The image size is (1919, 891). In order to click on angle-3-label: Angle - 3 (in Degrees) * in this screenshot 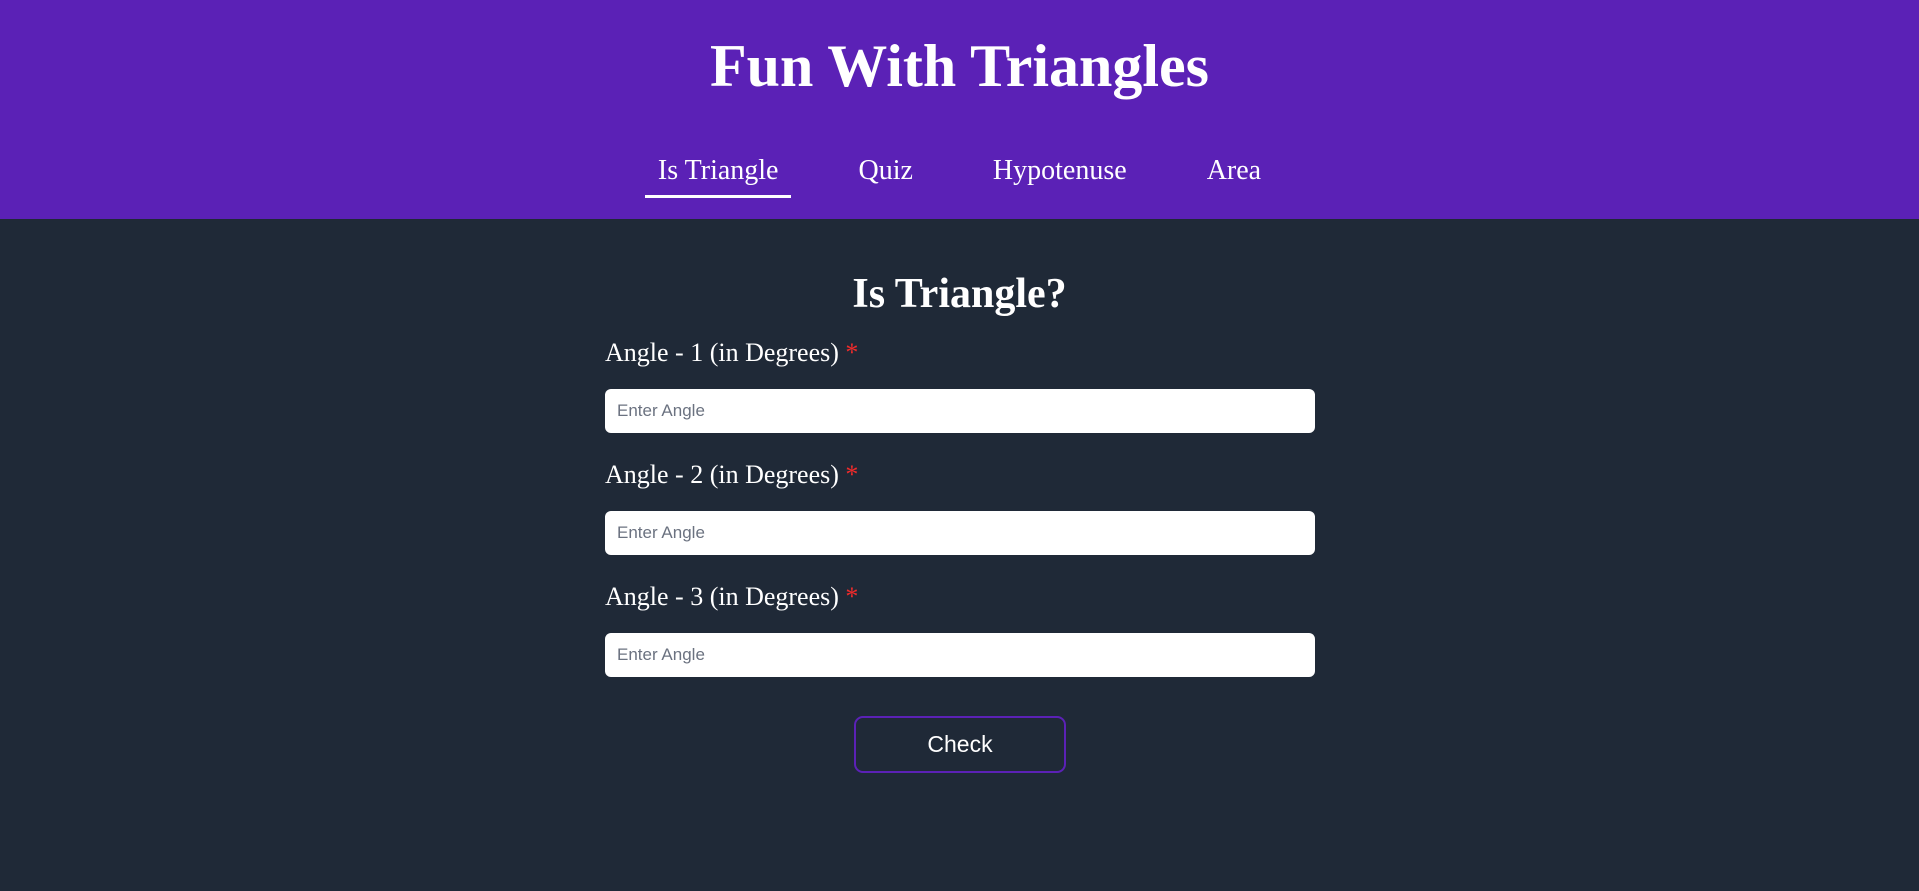, I will do `click(960, 597)`.